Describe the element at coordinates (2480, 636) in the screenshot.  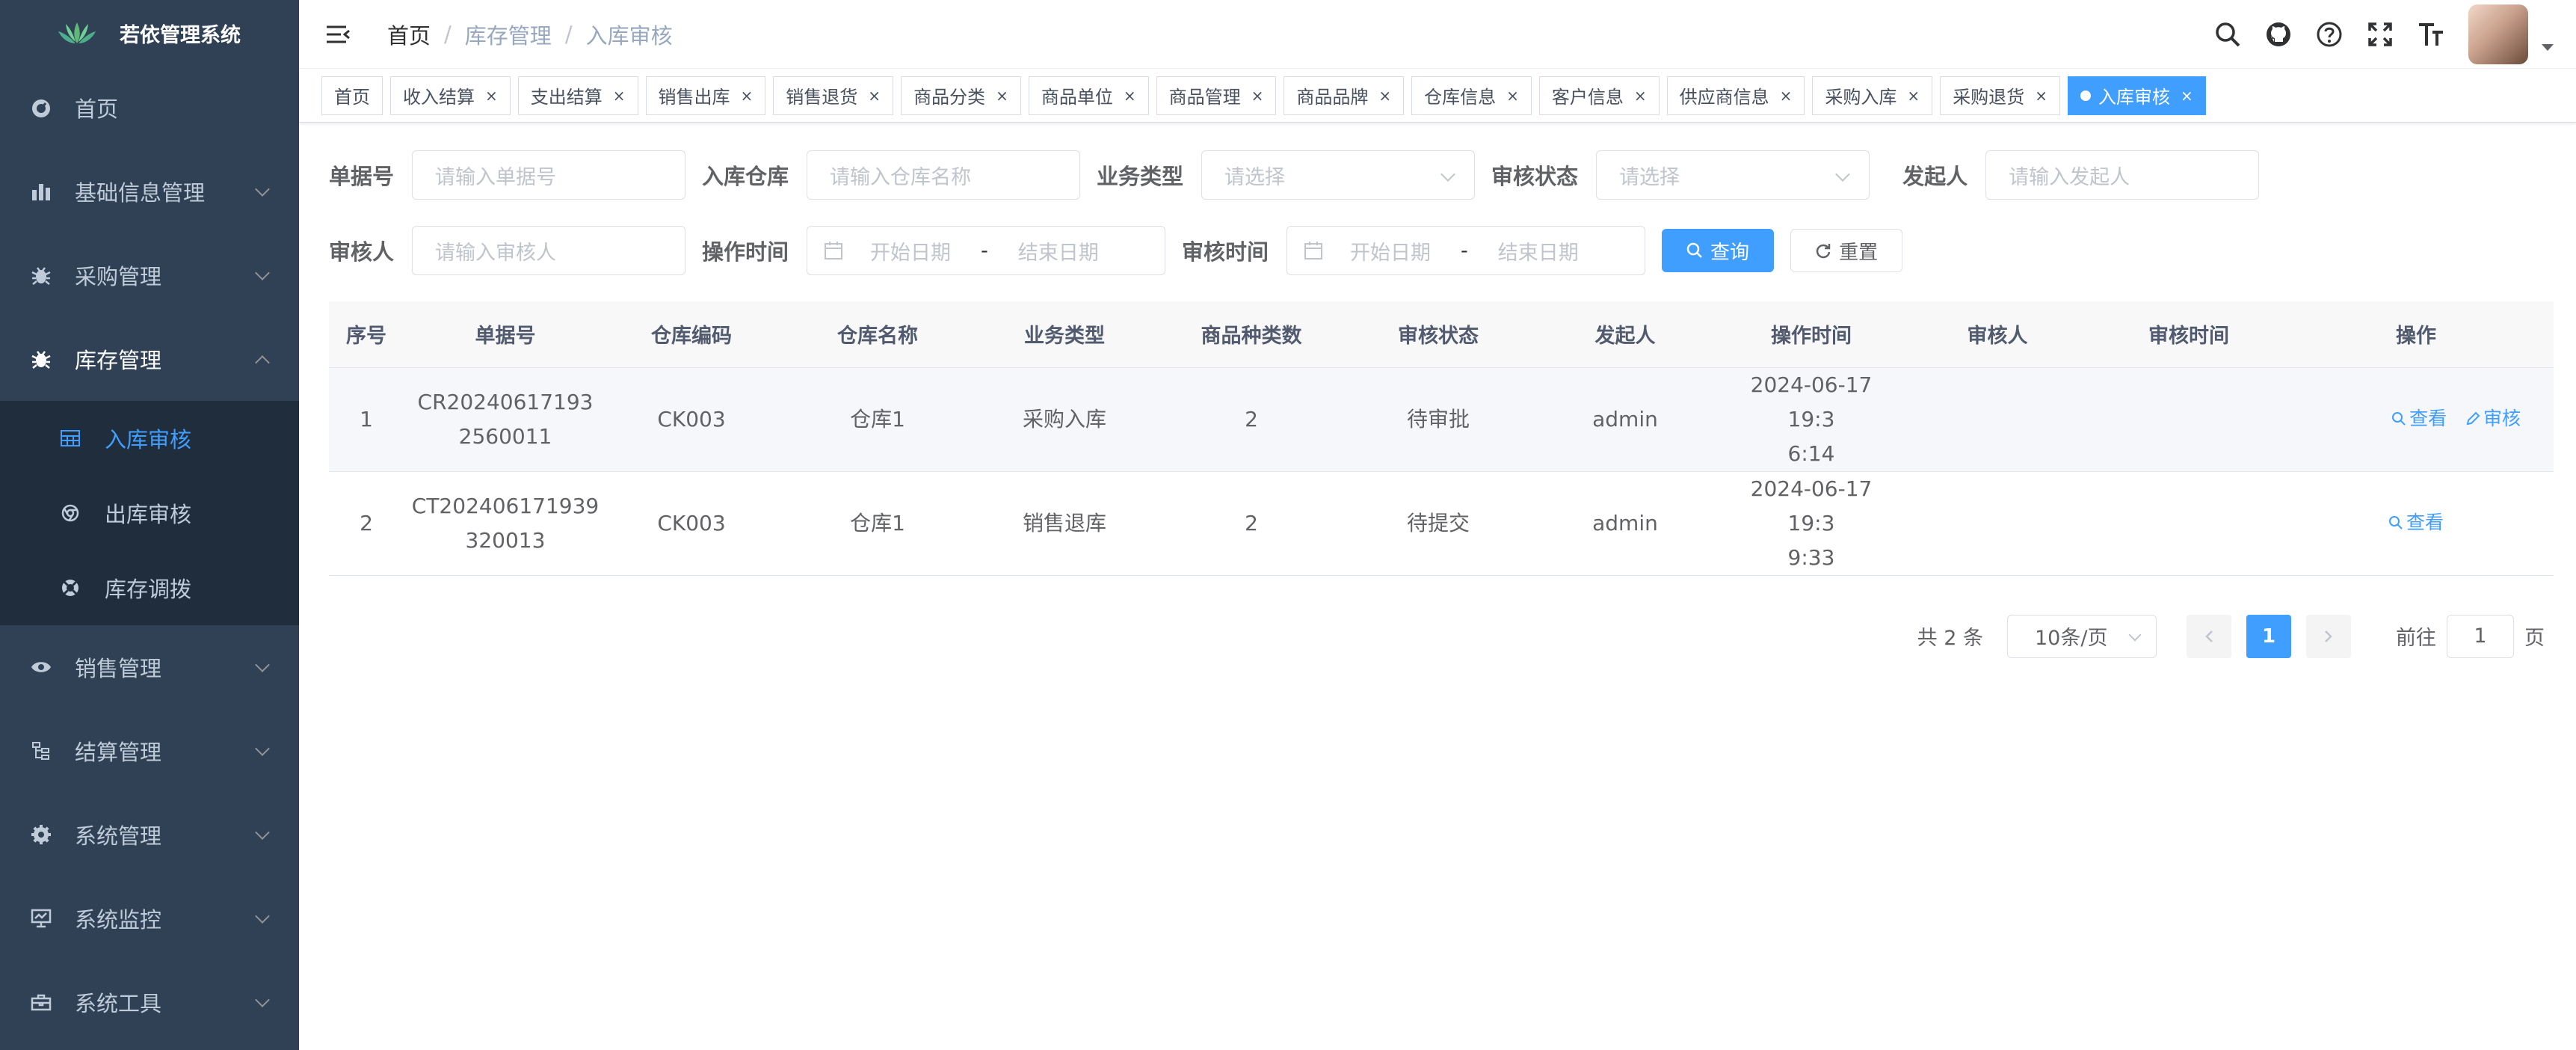
I see `goto-page-input: 1` at that location.